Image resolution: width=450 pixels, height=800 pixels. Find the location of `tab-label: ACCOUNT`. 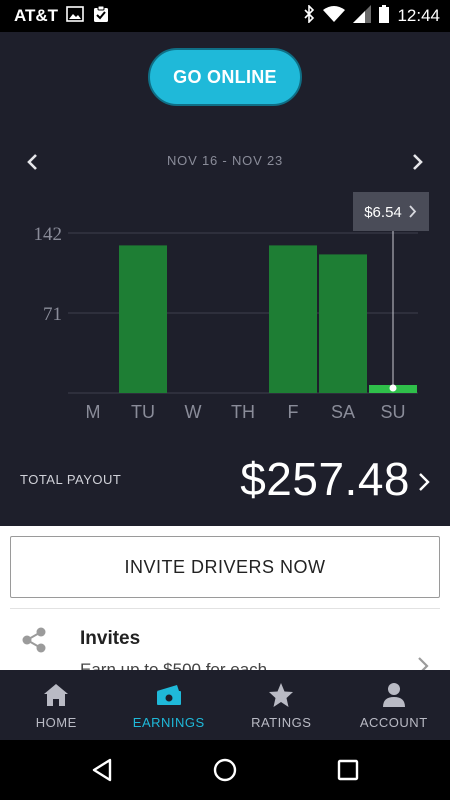

tab-label: ACCOUNT is located at coordinates (393, 722).